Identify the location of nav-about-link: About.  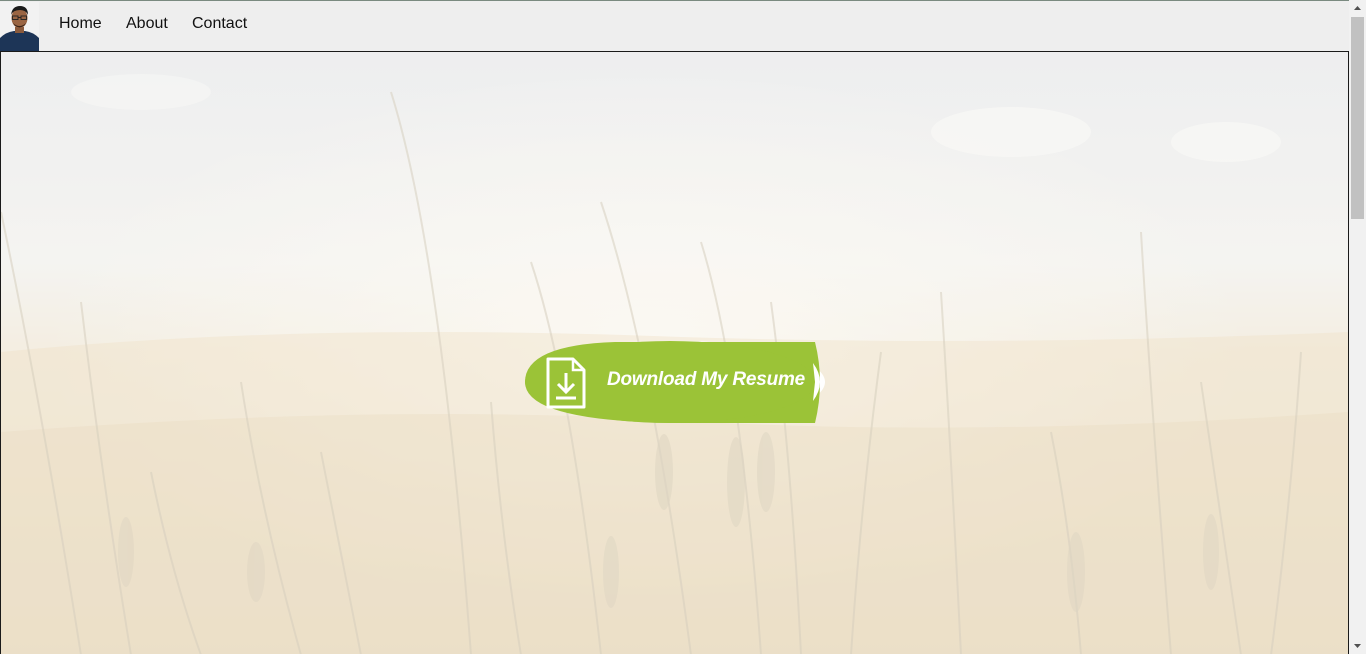
(147, 24).